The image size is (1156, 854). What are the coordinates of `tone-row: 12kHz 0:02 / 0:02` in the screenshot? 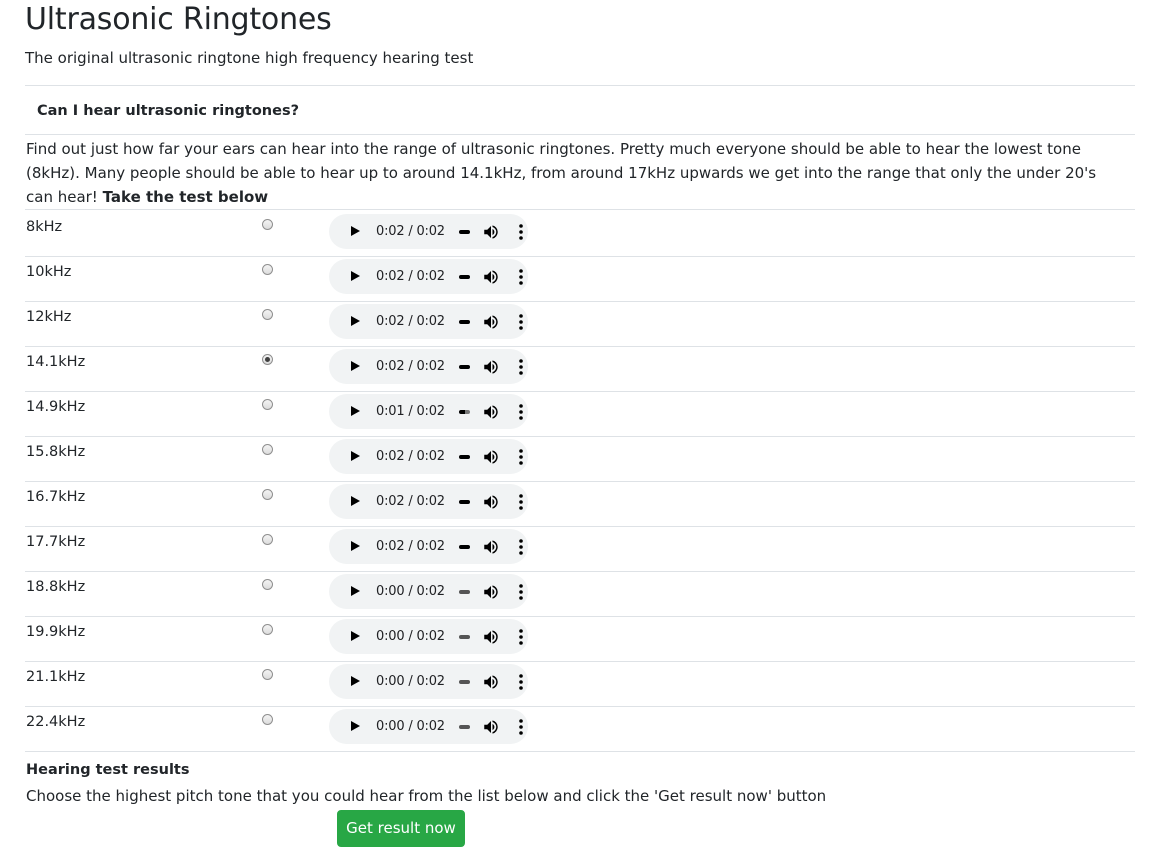 It's located at (580, 324).